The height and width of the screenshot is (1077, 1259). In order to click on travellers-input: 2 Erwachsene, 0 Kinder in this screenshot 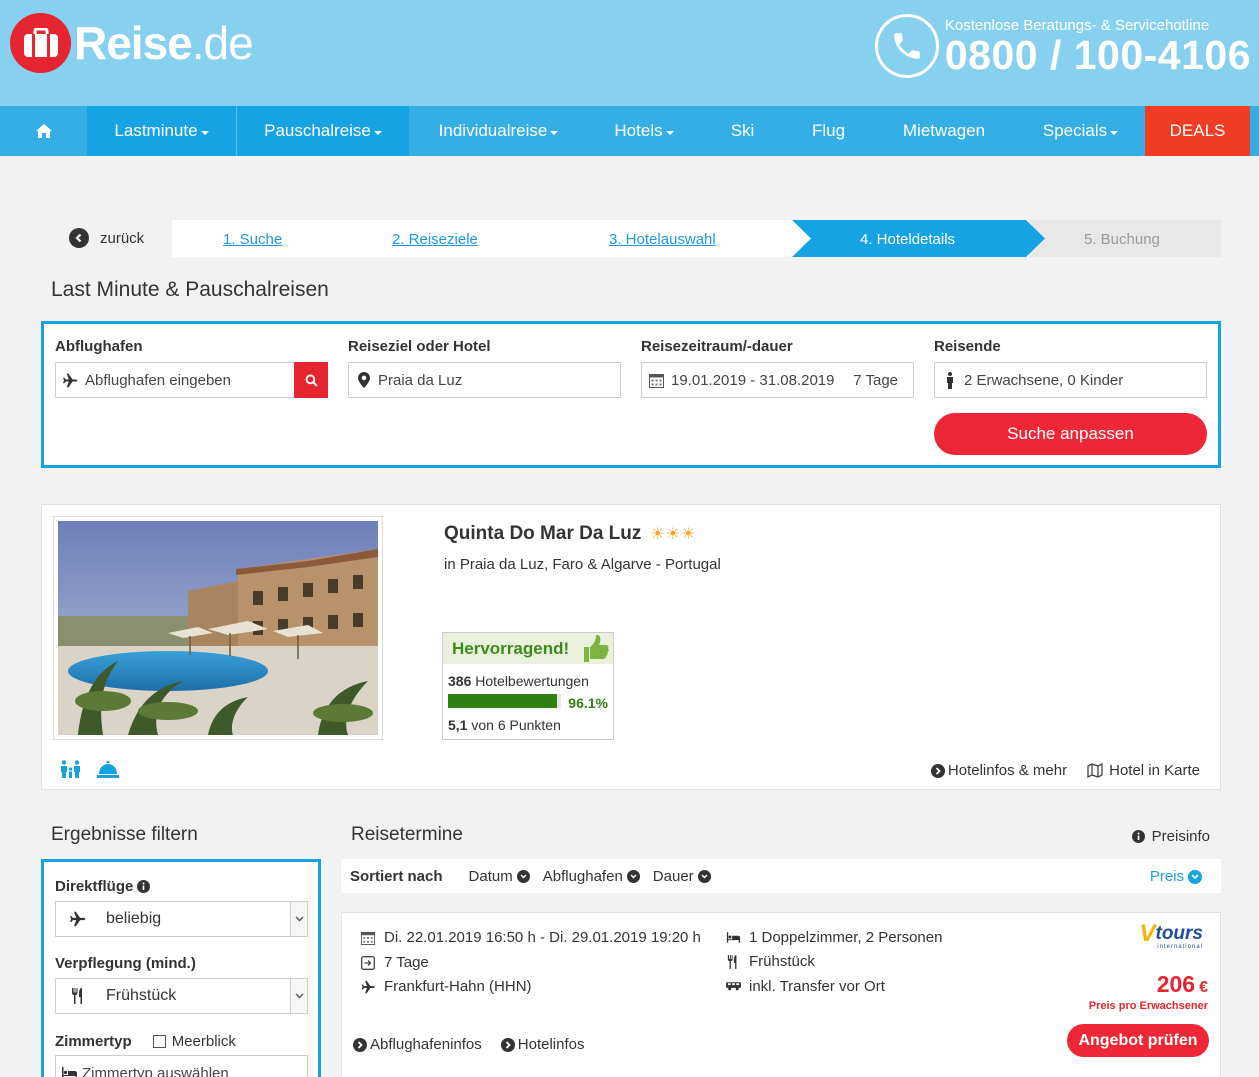, I will do `click(1070, 380)`.